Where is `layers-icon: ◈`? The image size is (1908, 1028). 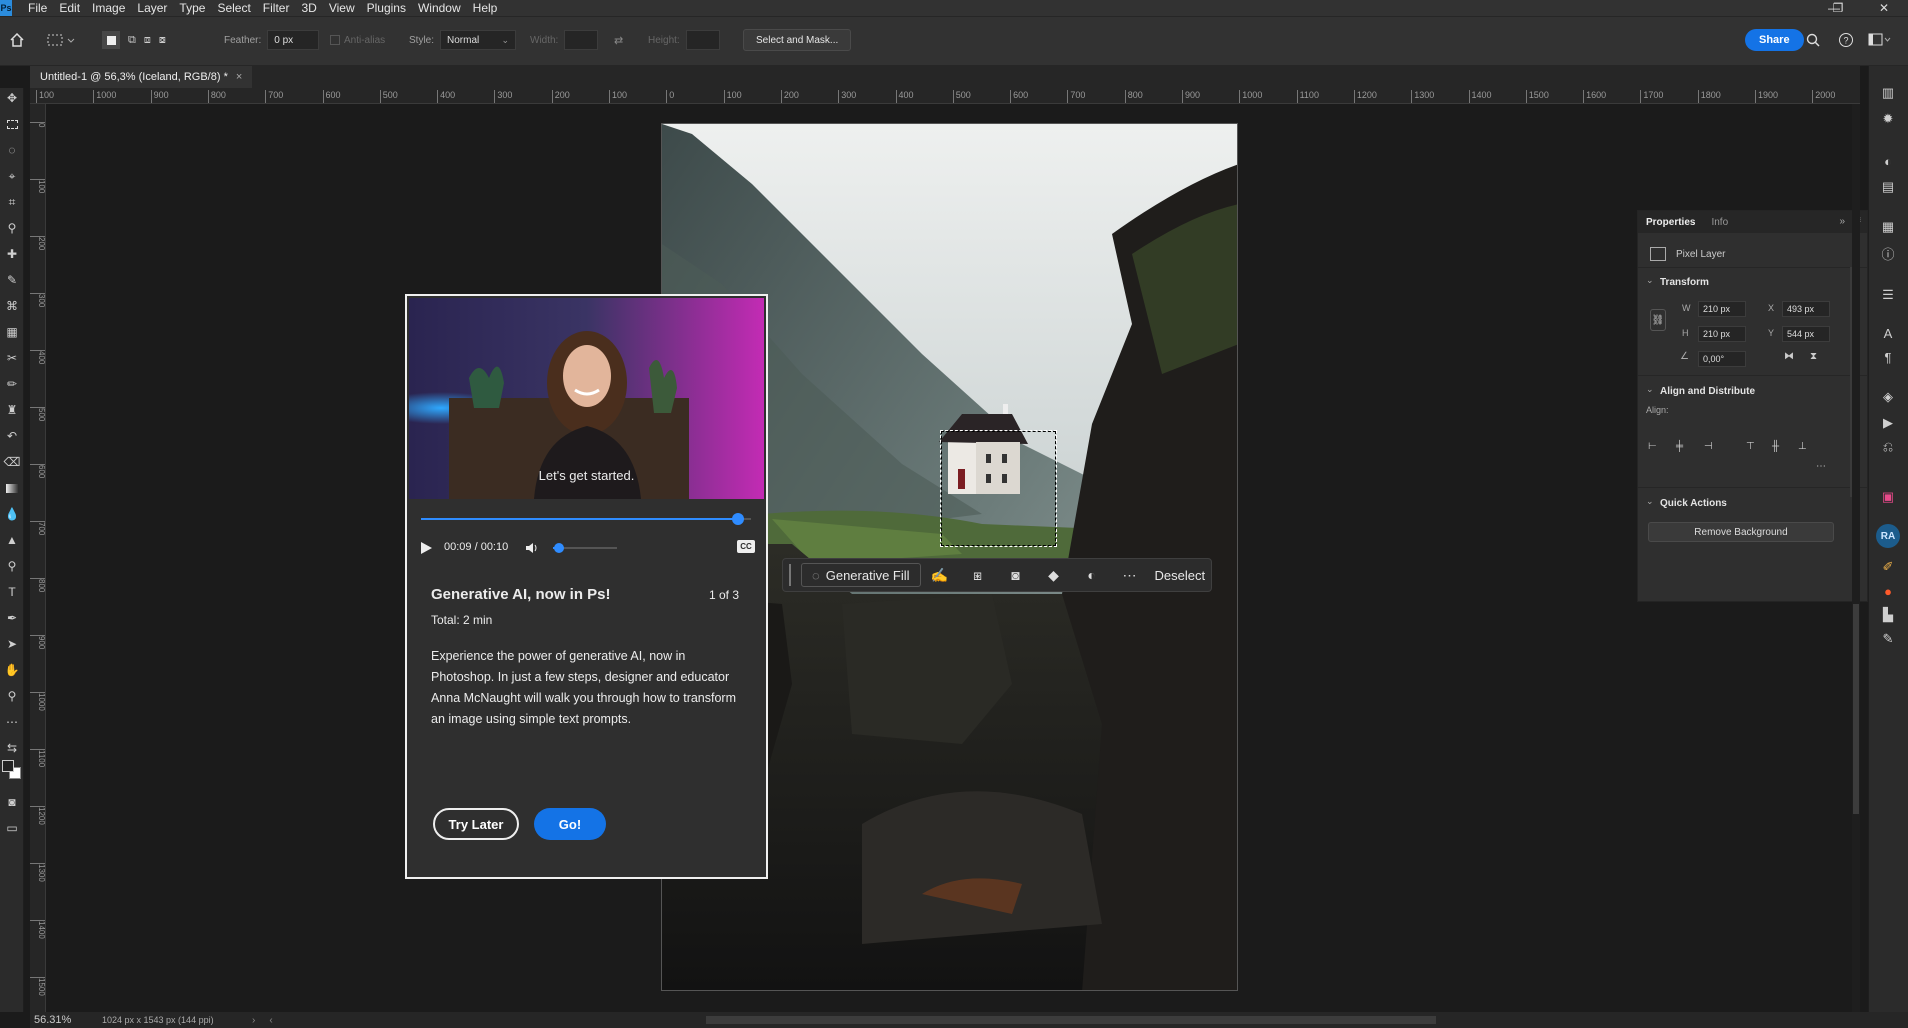
layers-icon: ◈ is located at coordinates (1888, 397).